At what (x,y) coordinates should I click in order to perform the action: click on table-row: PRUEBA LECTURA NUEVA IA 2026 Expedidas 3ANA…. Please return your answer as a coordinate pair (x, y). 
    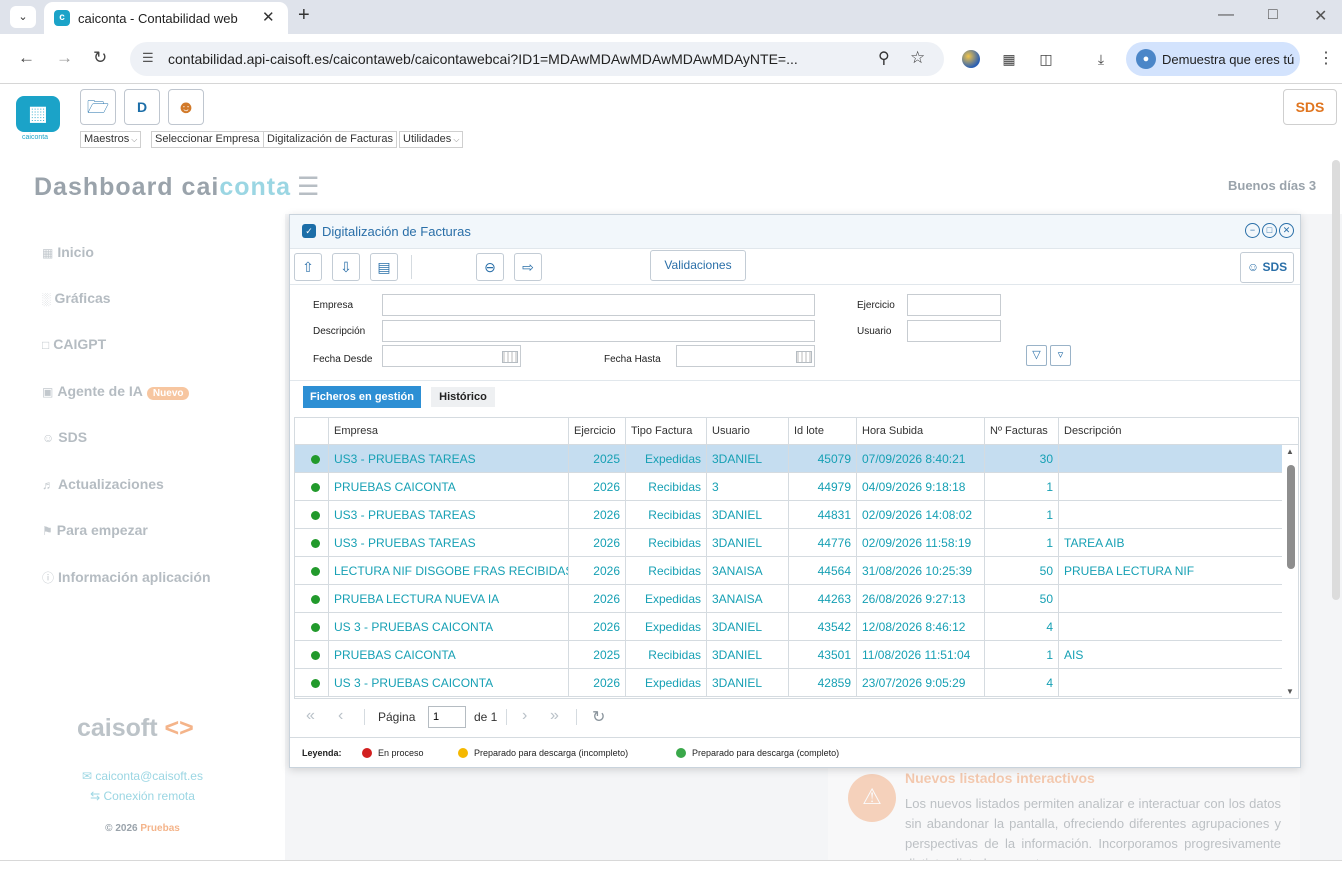
    Looking at the image, I should click on (788, 599).